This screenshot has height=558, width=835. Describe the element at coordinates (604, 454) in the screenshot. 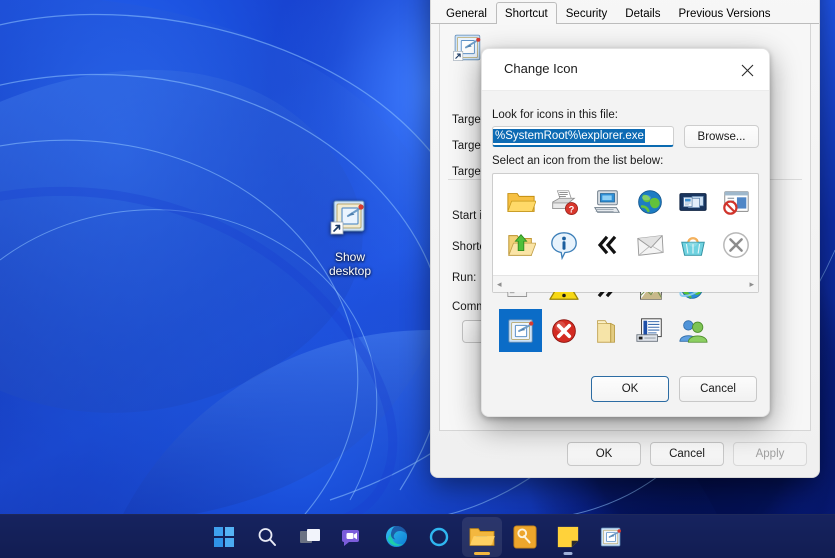

I see `props-ok-button: OK` at that location.